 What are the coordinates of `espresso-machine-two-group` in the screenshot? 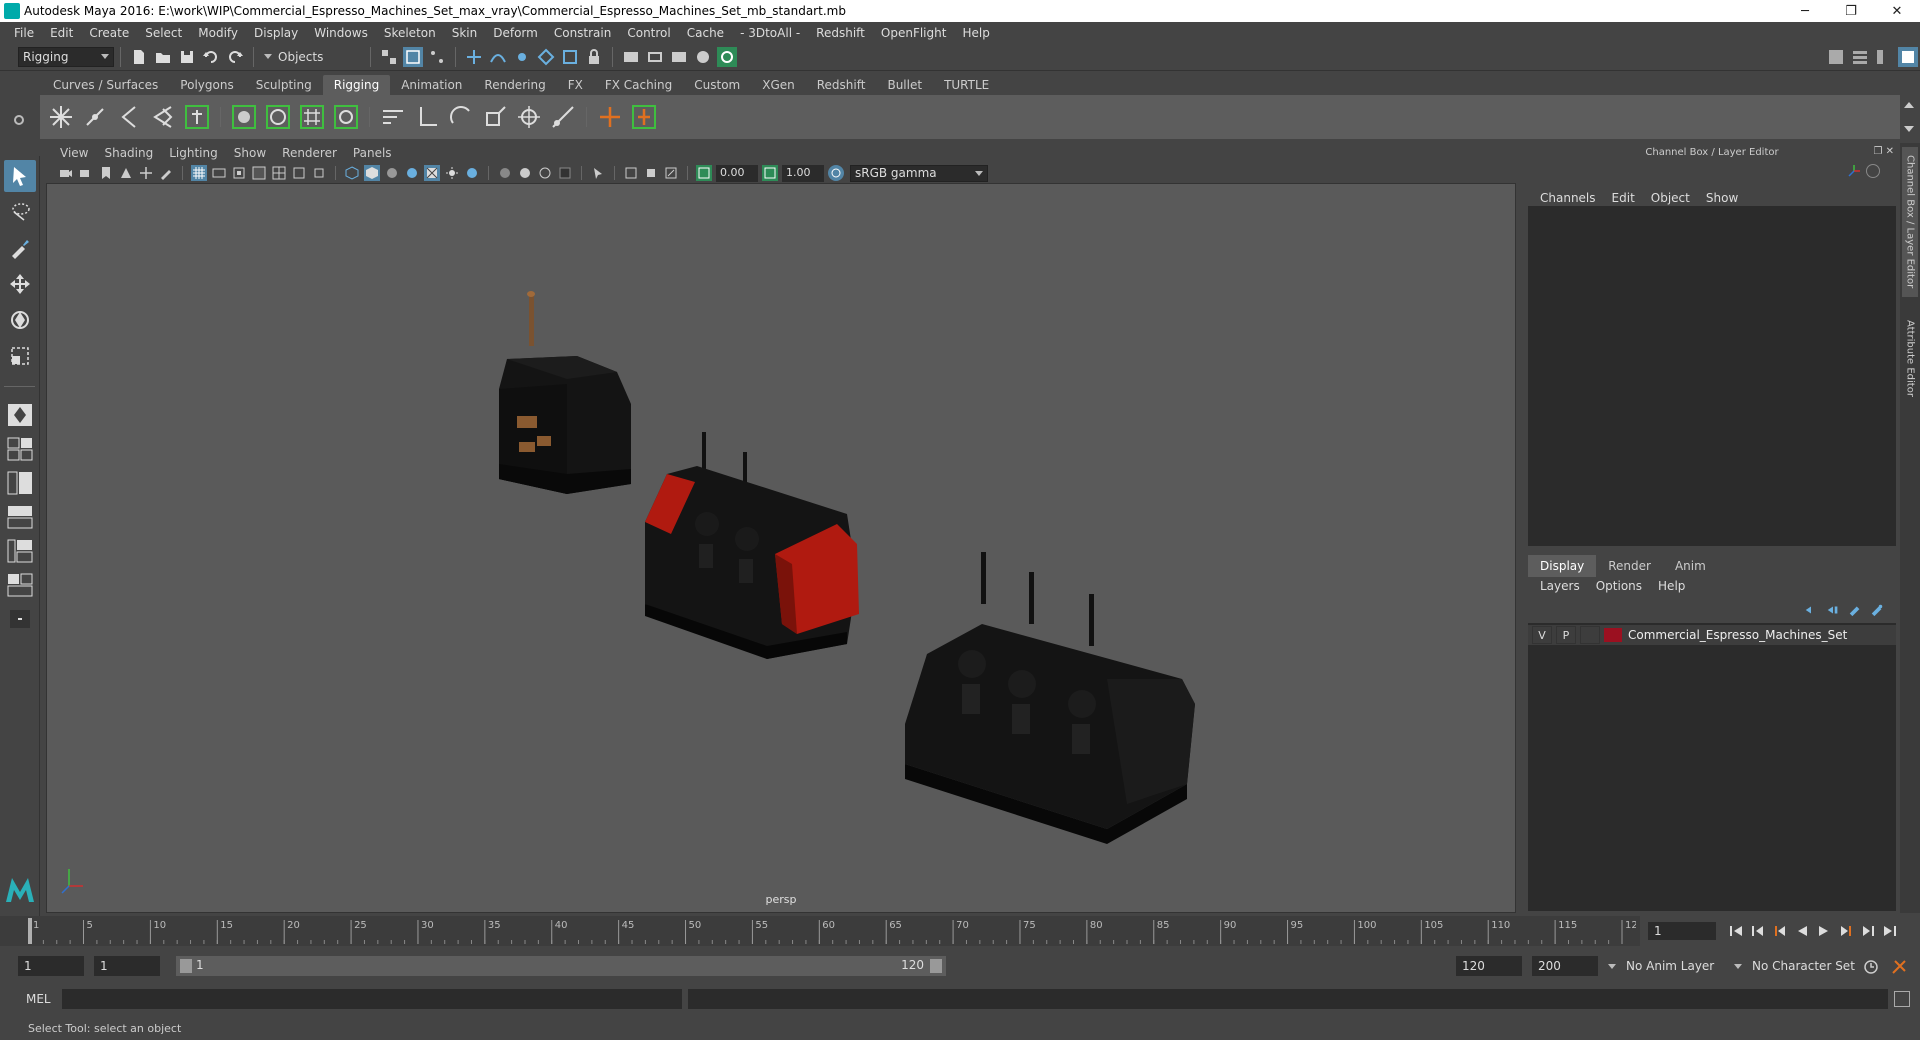 It's located at (752, 545).